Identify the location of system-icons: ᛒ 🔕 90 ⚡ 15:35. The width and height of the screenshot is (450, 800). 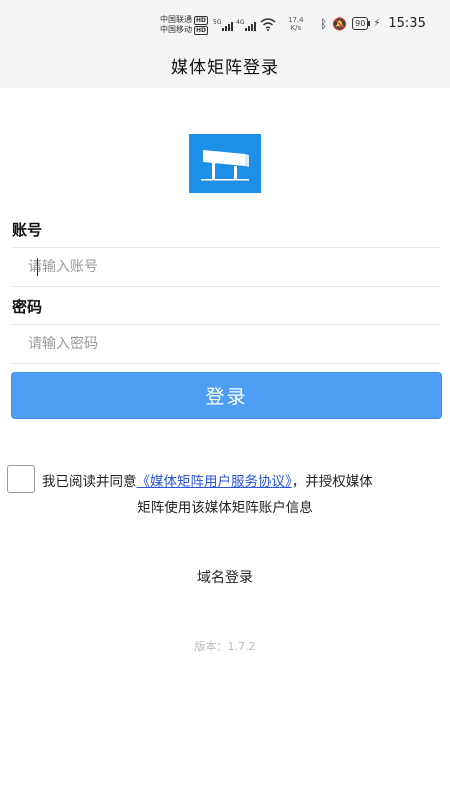
(373, 23).